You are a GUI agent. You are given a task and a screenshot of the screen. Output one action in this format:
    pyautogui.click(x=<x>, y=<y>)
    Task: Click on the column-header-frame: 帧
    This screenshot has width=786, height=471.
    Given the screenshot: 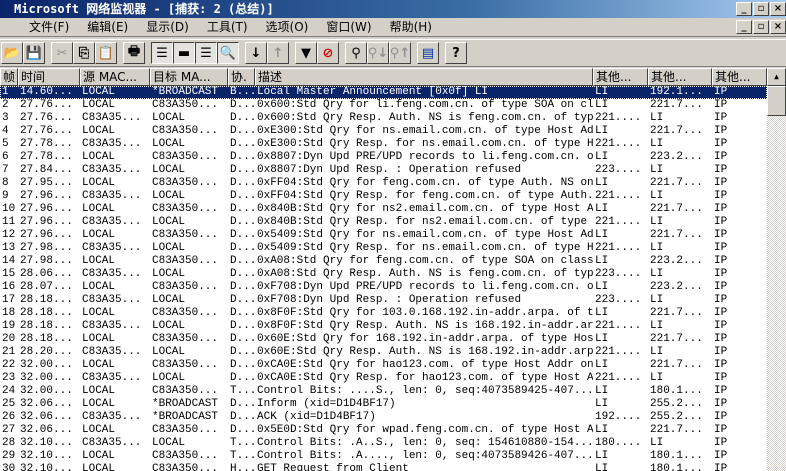 What is the action you would take?
    pyautogui.click(x=9, y=77)
    